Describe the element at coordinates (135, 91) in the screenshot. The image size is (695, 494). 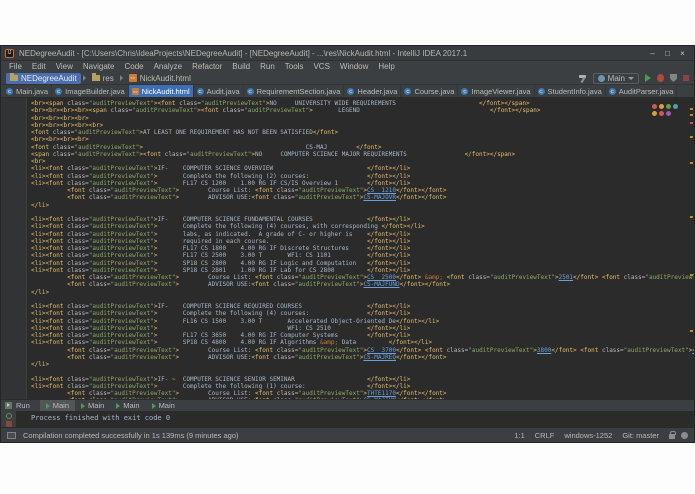
I see `html-file-icon: <>` at that location.